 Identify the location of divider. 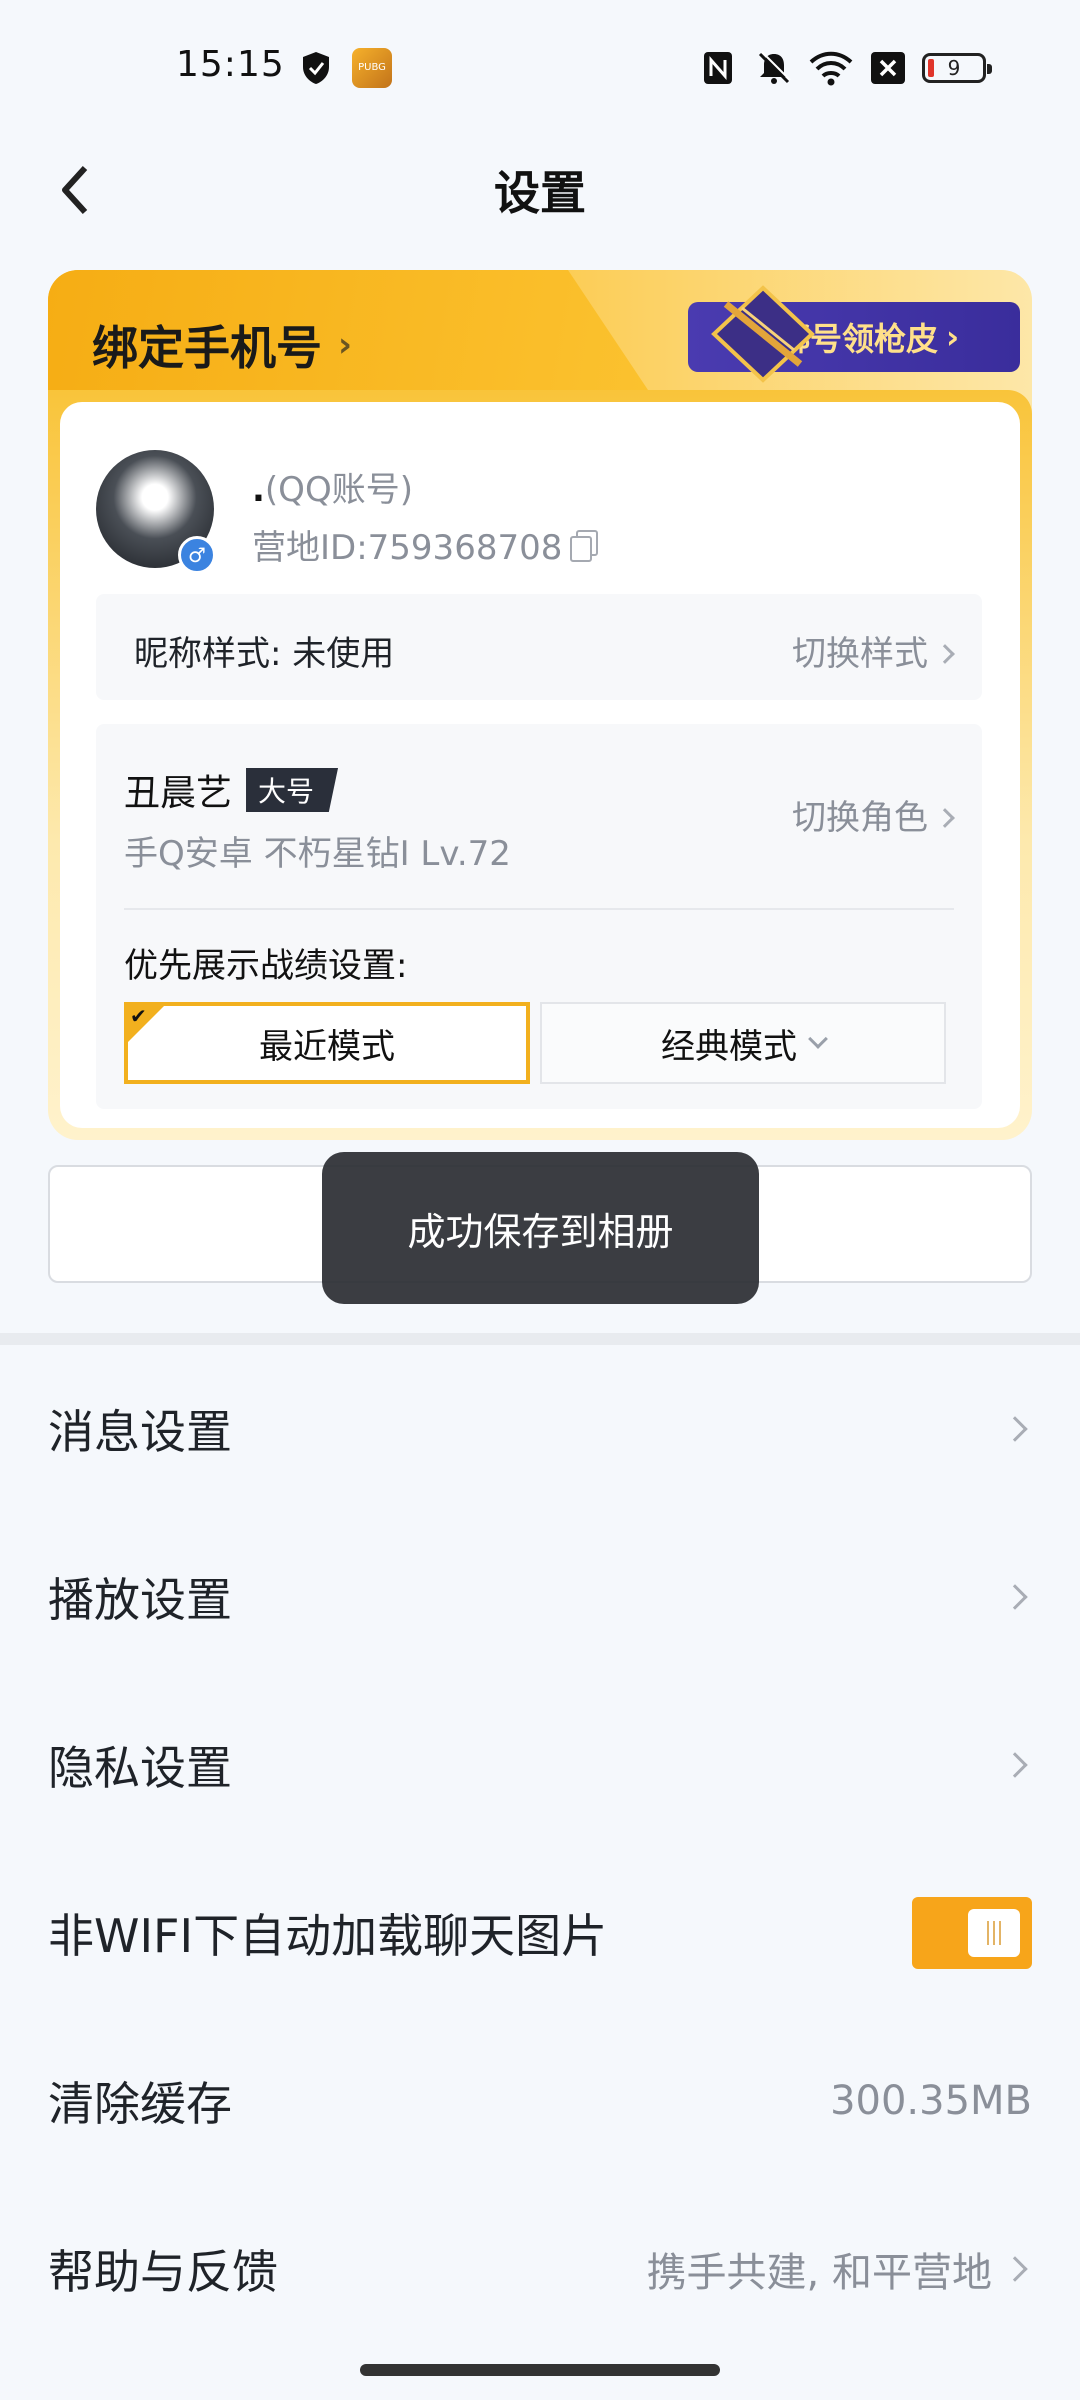
(539, 909).